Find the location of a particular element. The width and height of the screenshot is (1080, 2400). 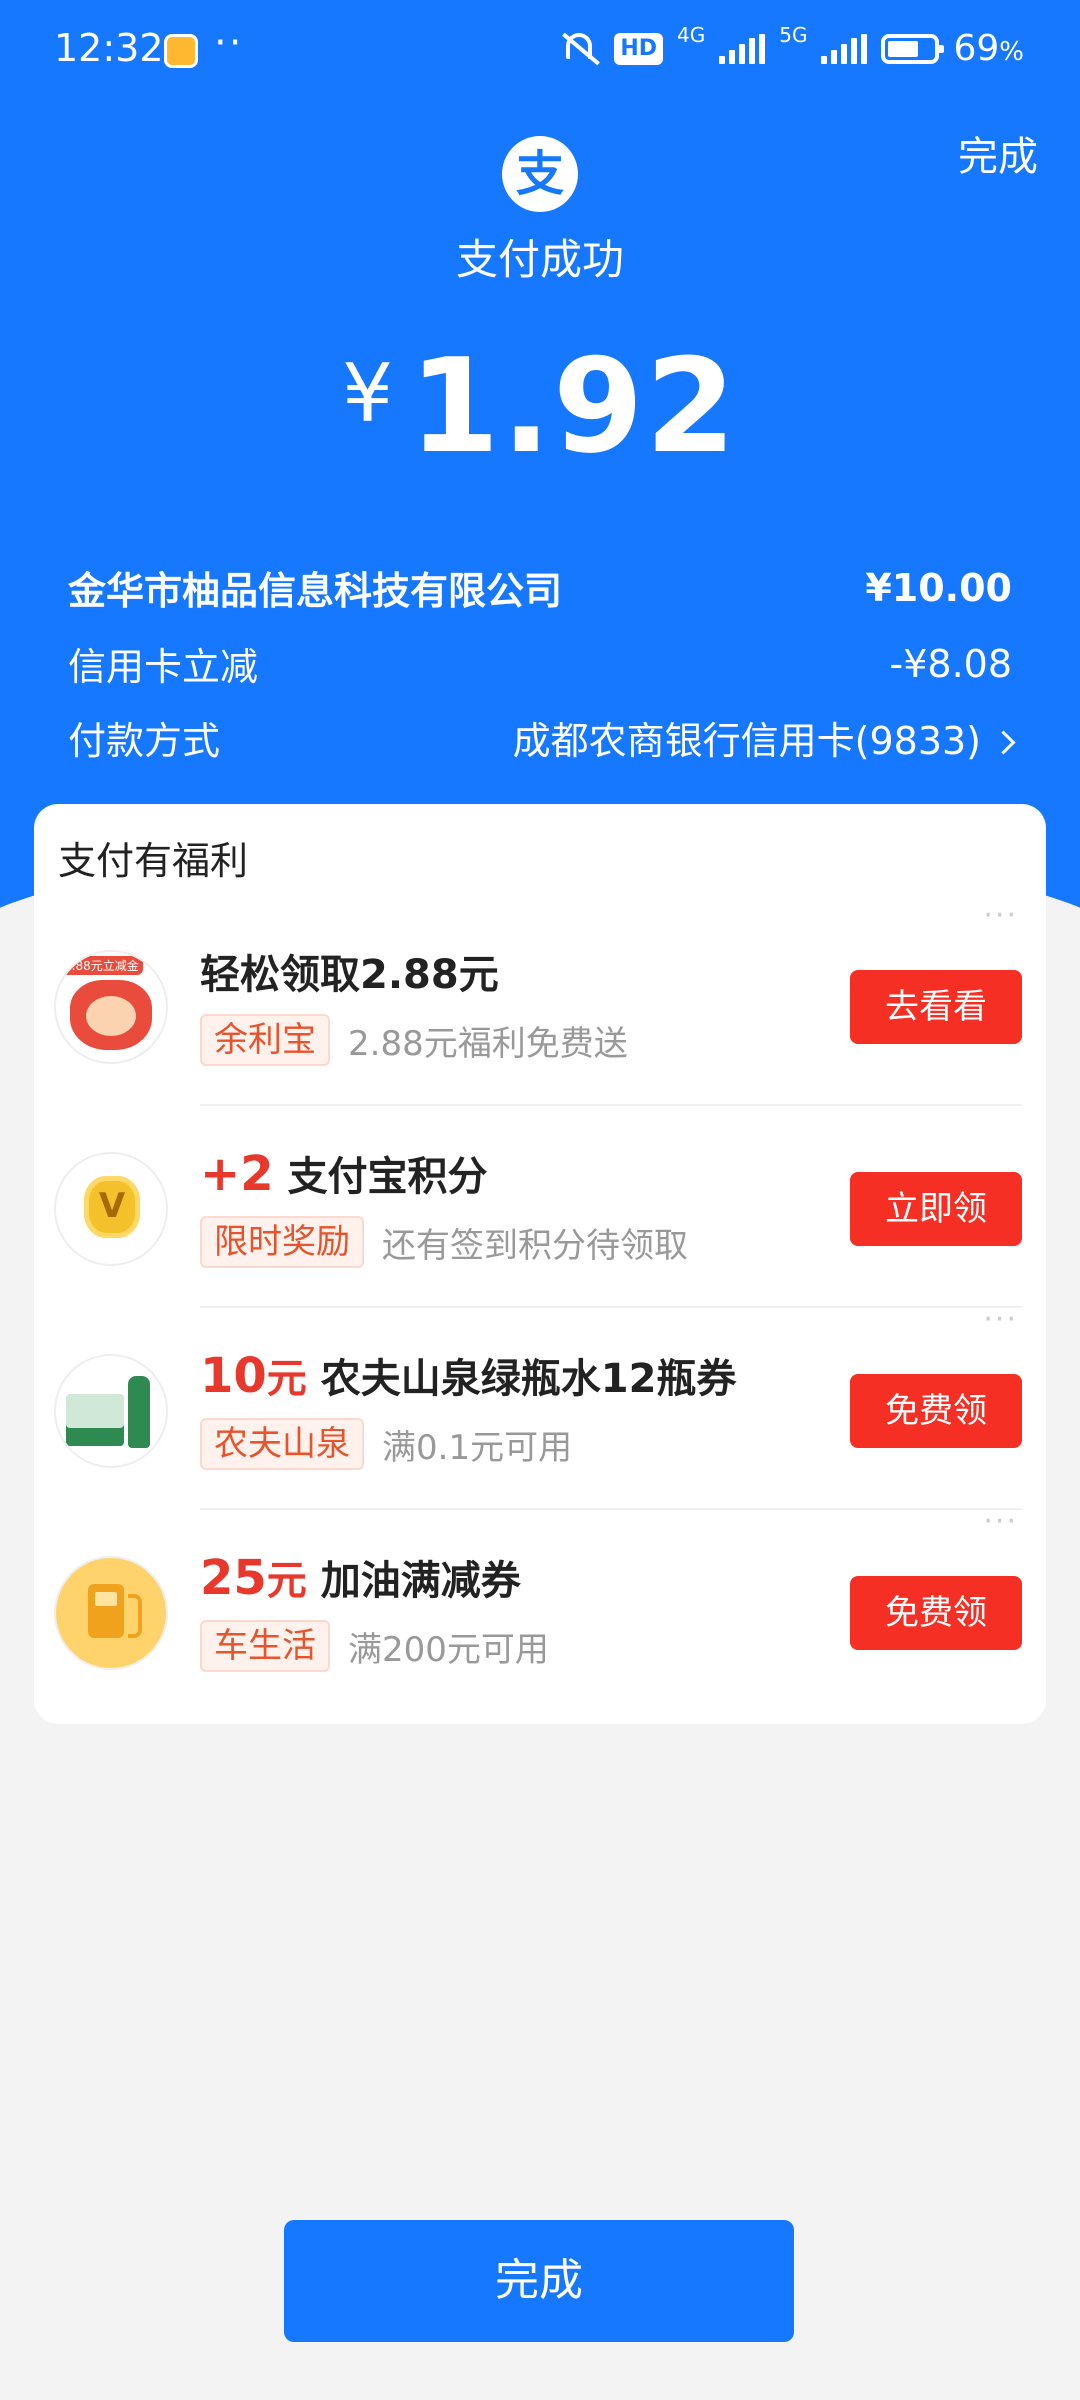

network-4g-label: 4G is located at coordinates (691, 34).